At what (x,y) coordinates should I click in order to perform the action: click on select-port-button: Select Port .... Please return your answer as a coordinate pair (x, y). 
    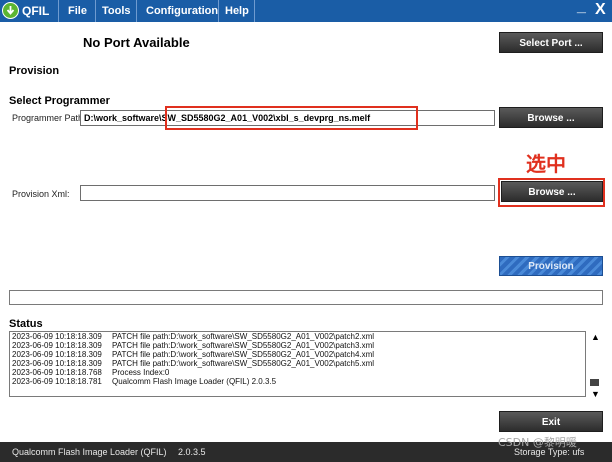
    Looking at the image, I should click on (551, 42).